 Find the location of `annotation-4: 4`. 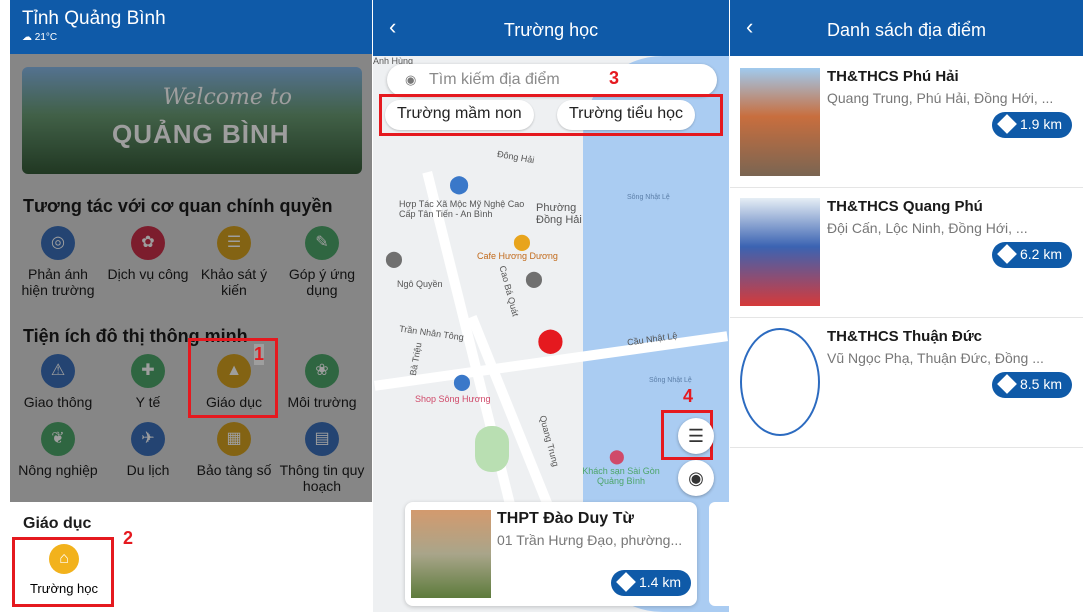

annotation-4: 4 is located at coordinates (688, 396).